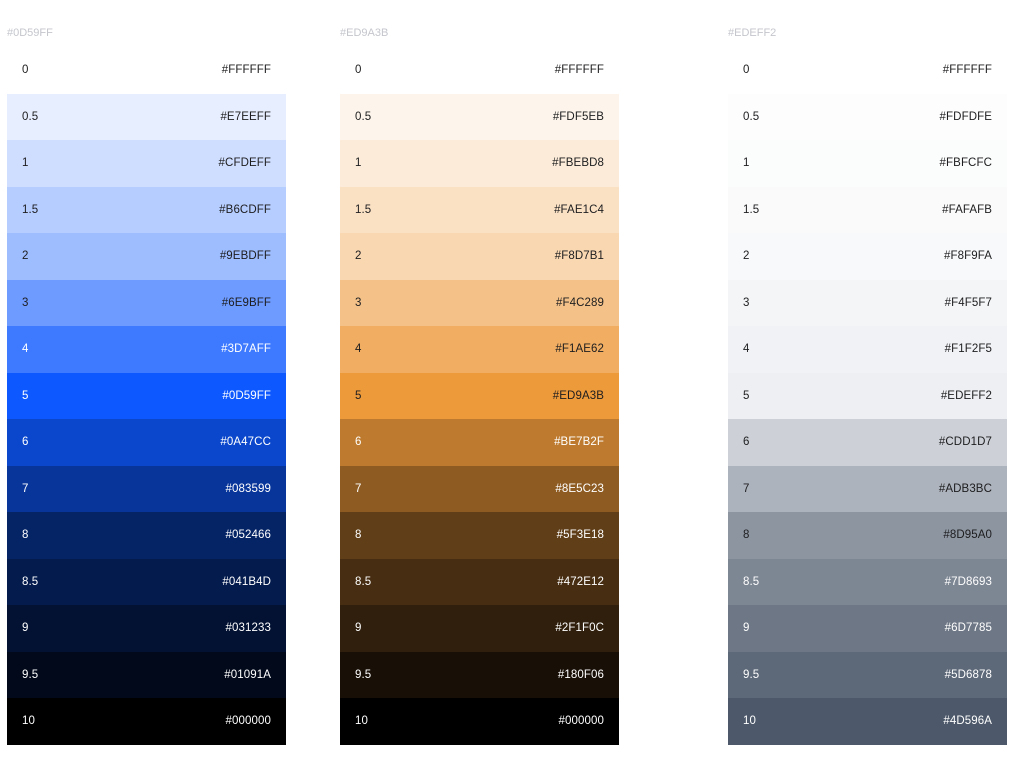 The width and height of the screenshot is (1010, 757). What do you see at coordinates (479, 163) in the screenshot?
I see `color-swatch: 1 #FBEBD8` at bounding box center [479, 163].